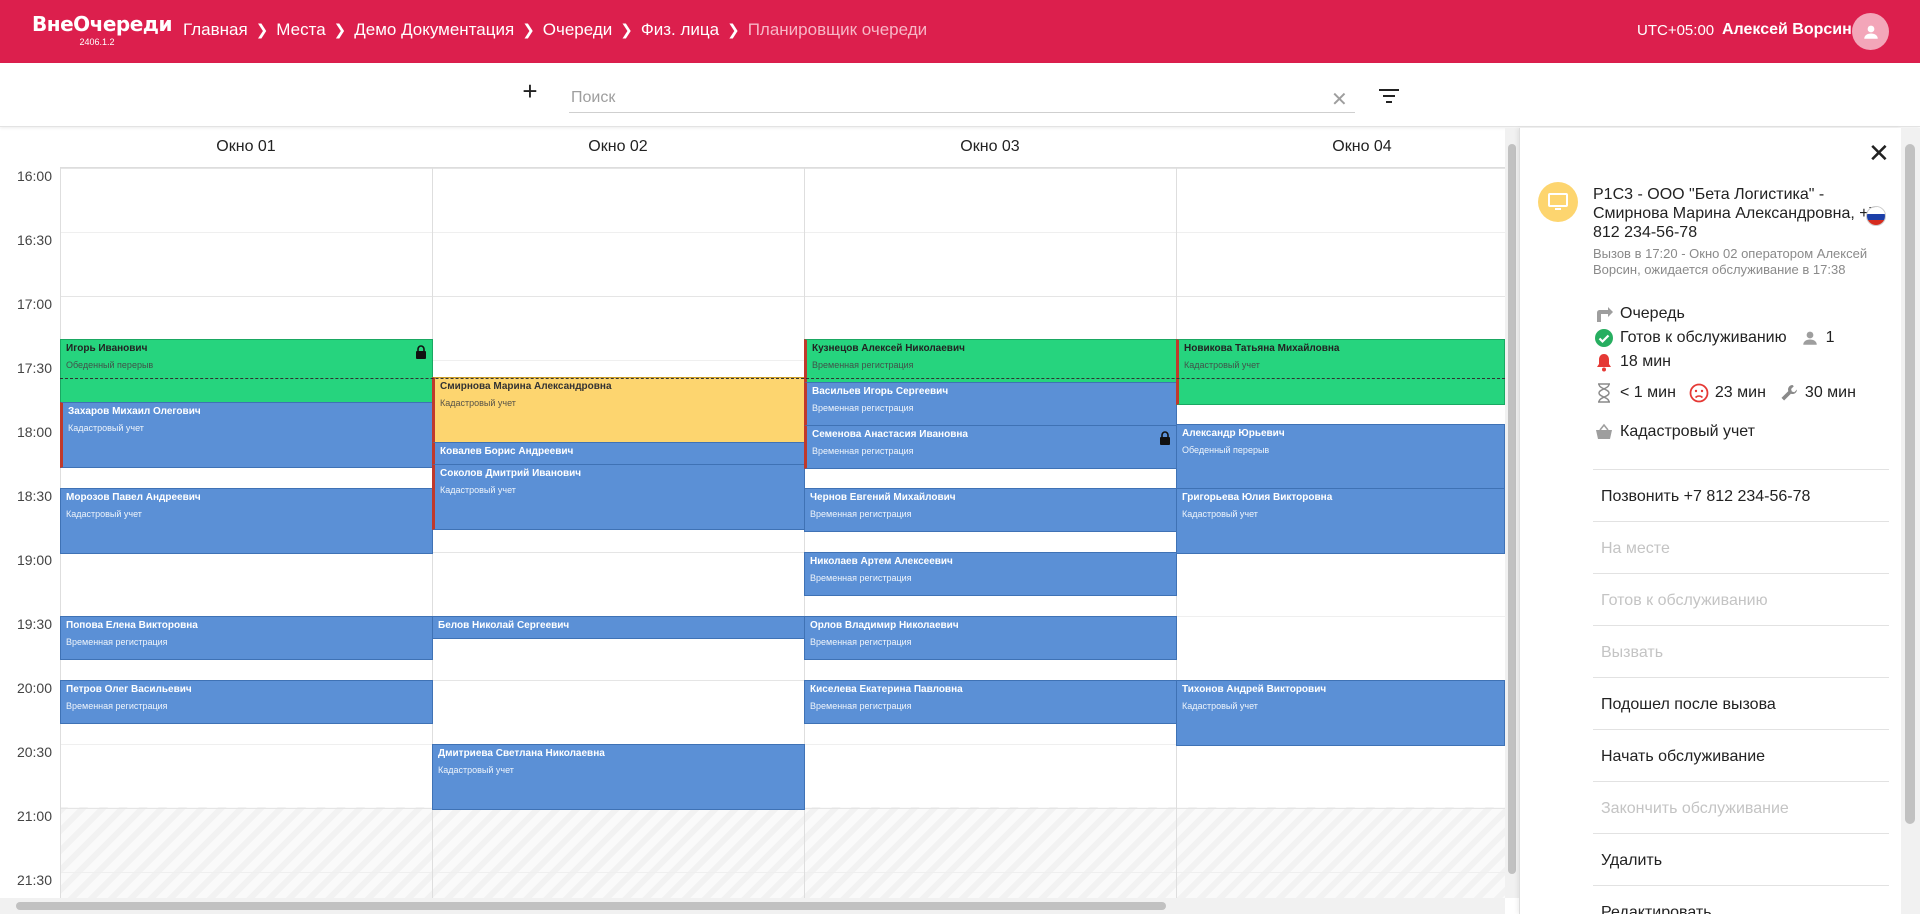  I want to click on add-button: +, so click(530, 91).